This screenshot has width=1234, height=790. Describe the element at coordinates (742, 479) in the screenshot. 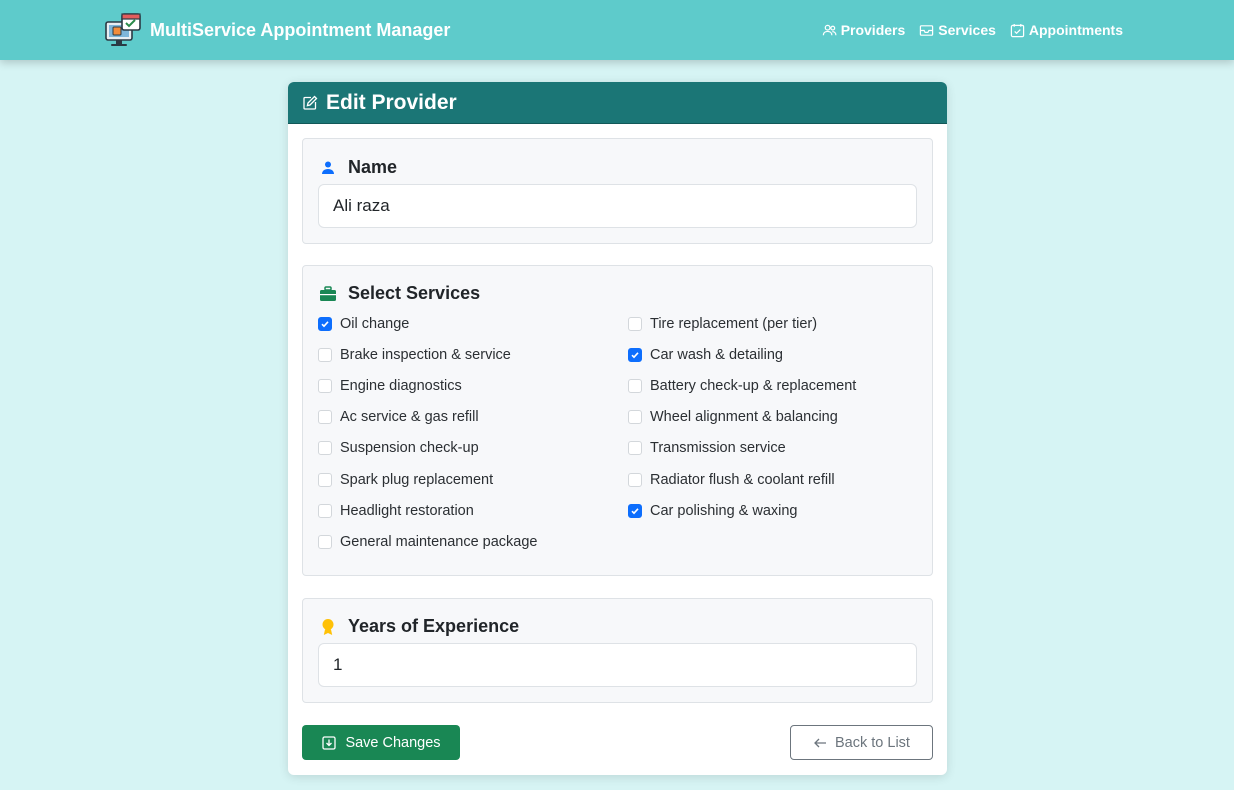

I see `service-label: Radiator flush & coolant refill` at that location.